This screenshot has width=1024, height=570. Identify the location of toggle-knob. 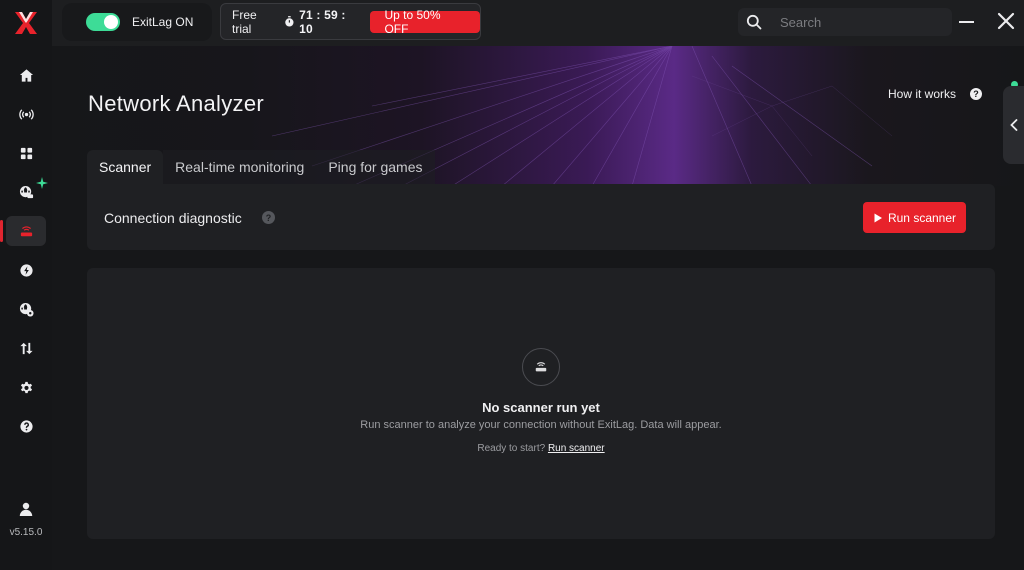
(111, 22).